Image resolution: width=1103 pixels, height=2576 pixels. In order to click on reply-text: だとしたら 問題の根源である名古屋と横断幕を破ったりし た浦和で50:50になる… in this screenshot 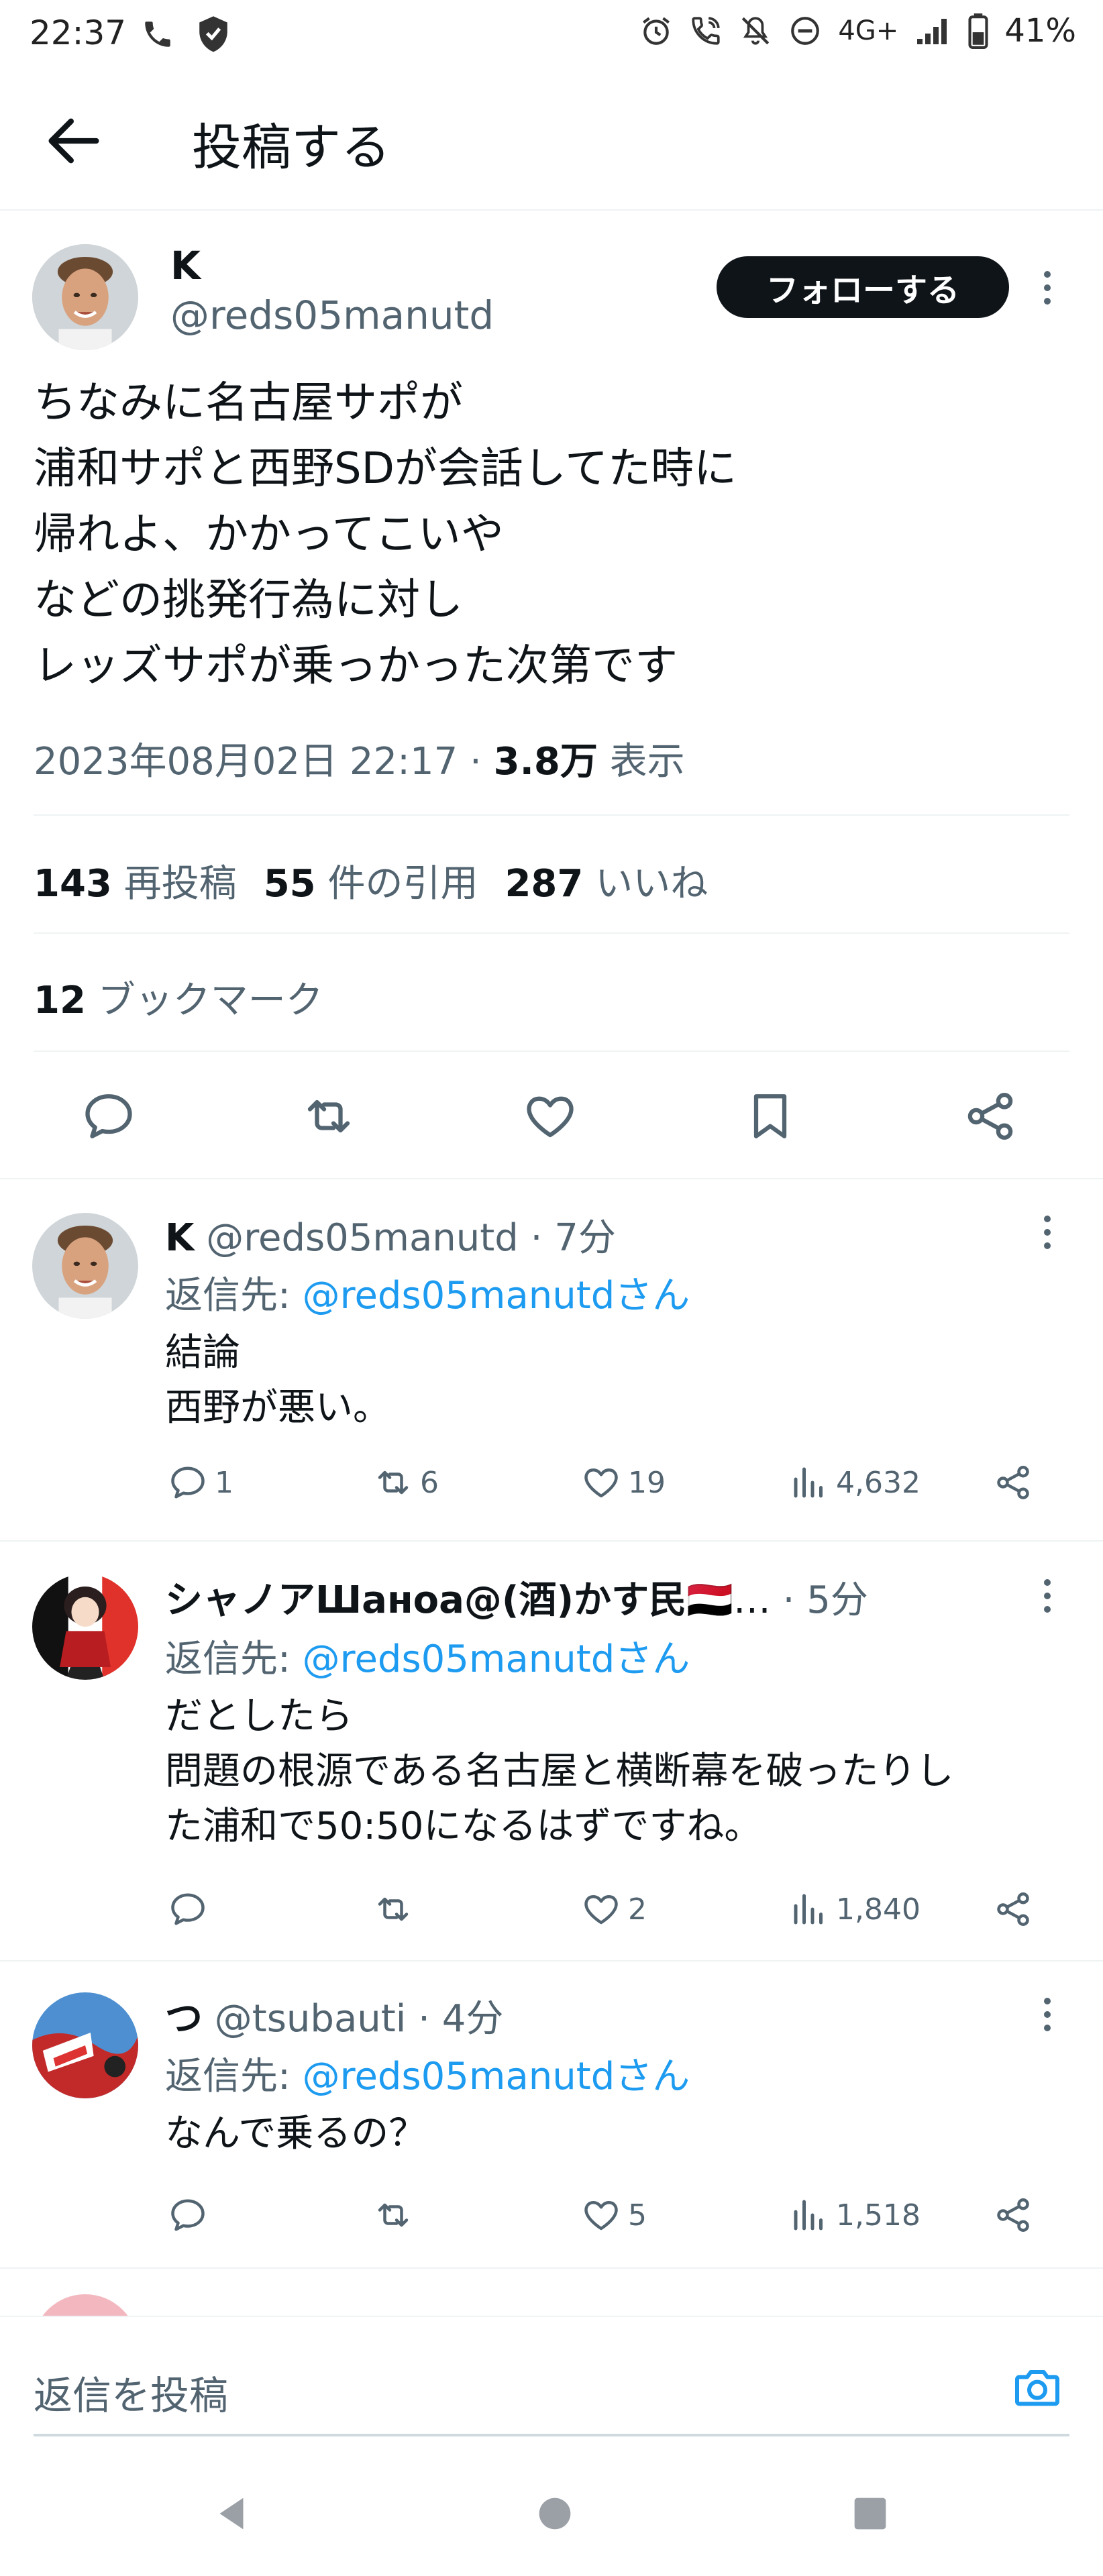, I will do `click(560, 1771)`.